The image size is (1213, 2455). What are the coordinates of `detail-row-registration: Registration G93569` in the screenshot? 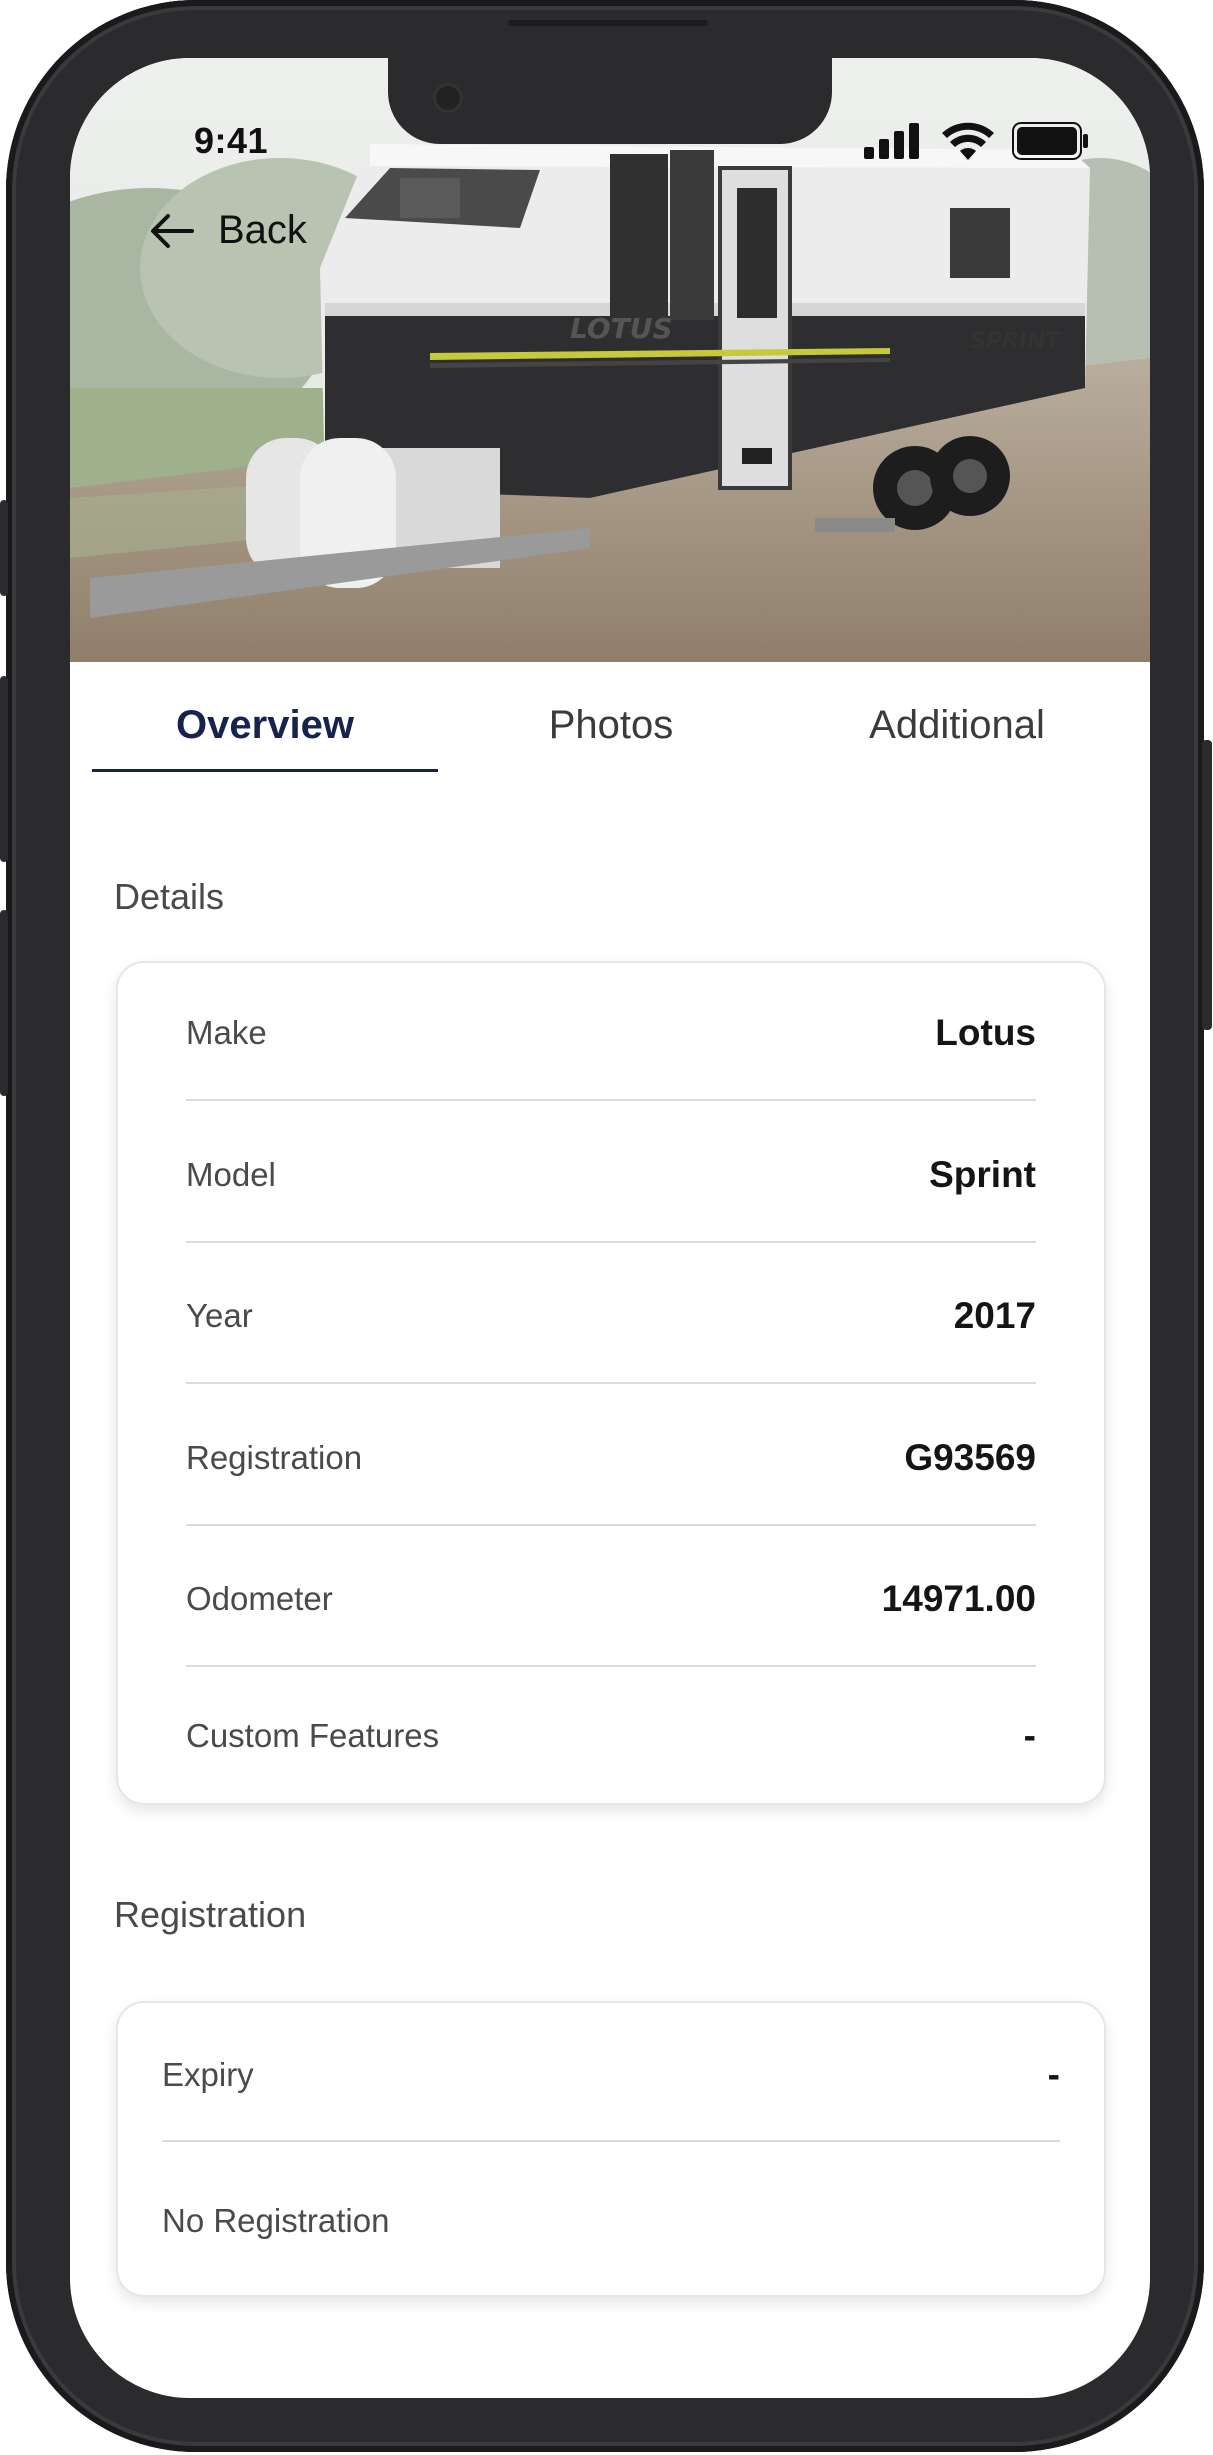 It's located at (611, 1458).